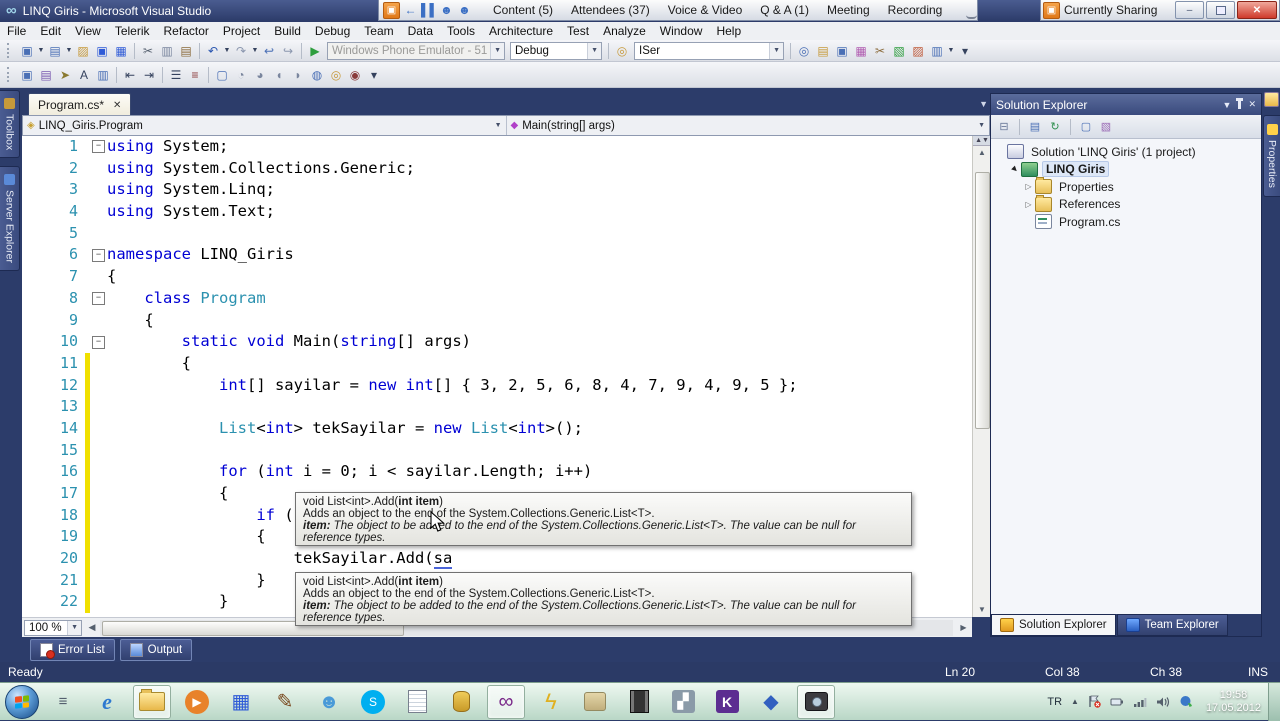 The image size is (1280, 721). Describe the element at coordinates (556, 50) in the screenshot. I see `config-combo: Debug ▼` at that location.